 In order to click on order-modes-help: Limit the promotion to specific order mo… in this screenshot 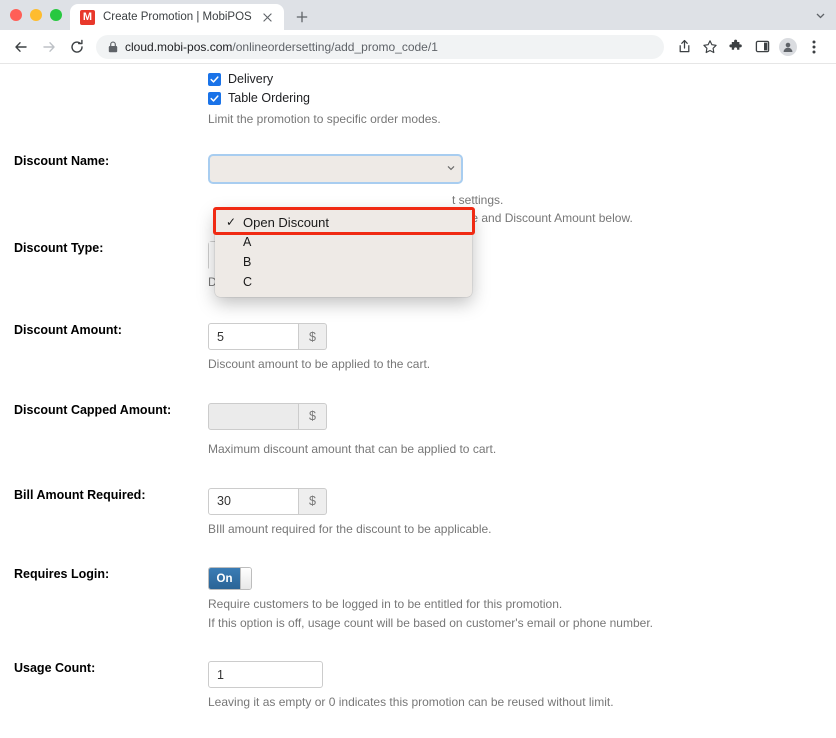, I will do `click(324, 119)`.